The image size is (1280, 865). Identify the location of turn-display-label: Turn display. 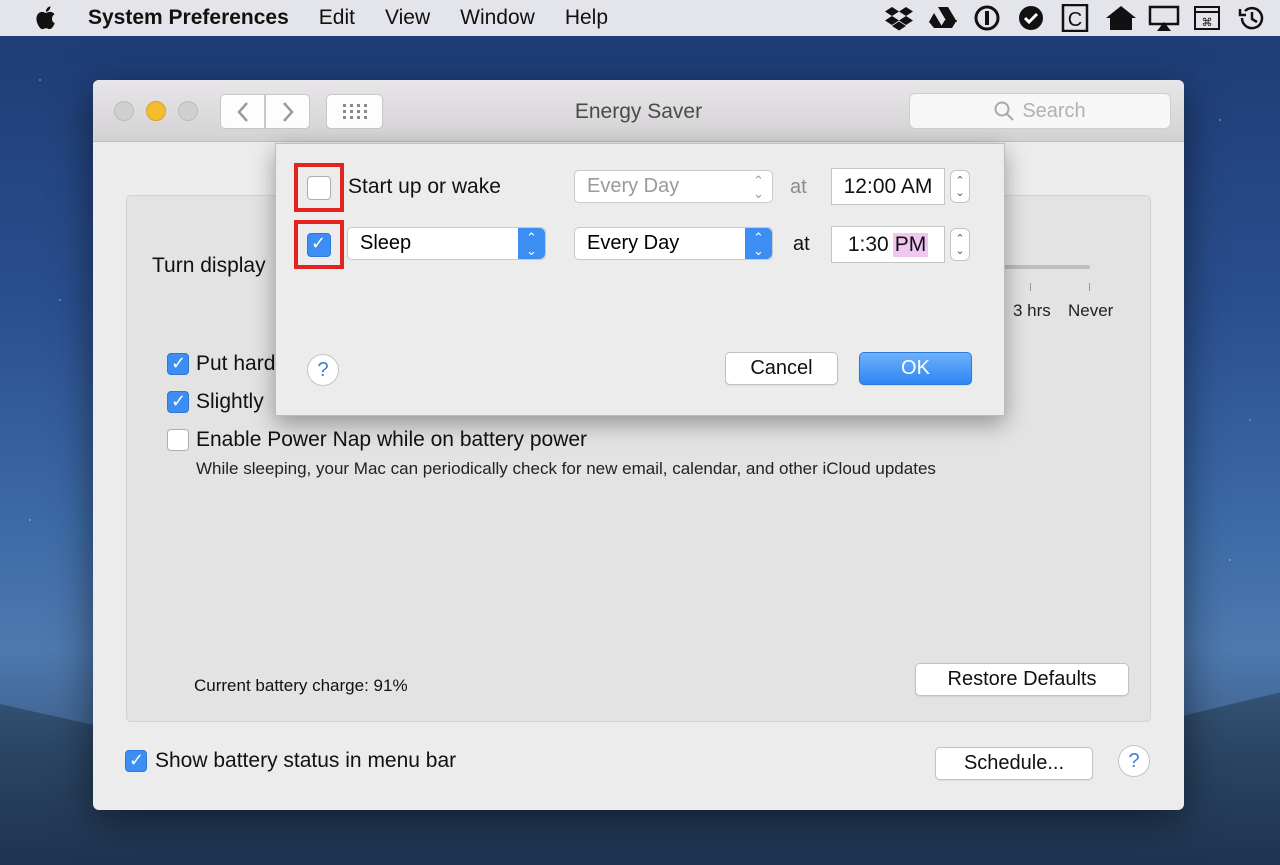
(209, 265).